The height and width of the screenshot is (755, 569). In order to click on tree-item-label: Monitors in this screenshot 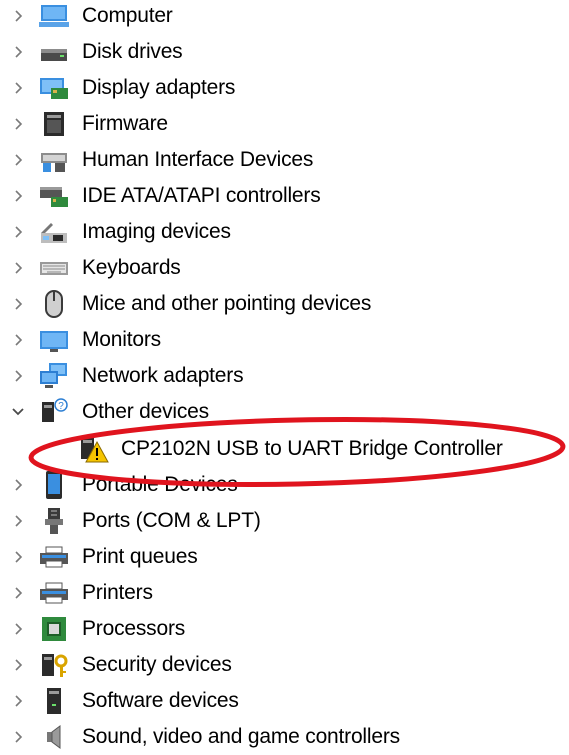, I will do `click(121, 339)`.